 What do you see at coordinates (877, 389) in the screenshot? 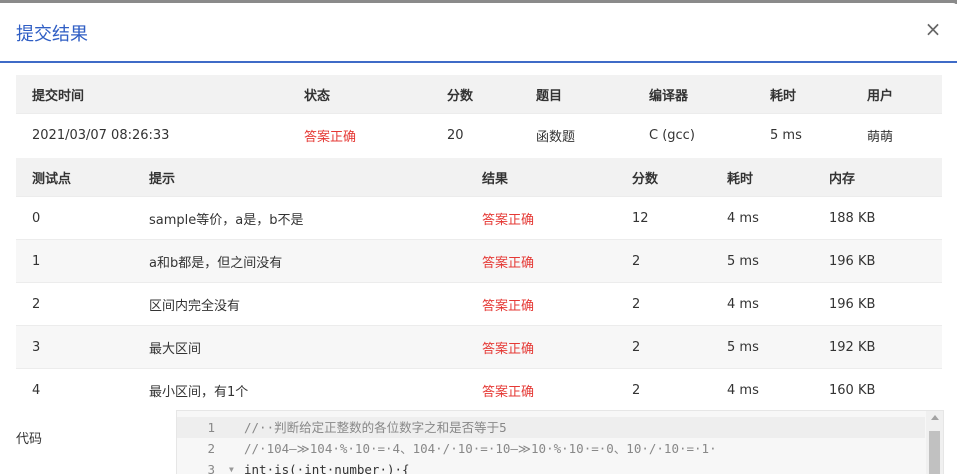
I see `case-memory: 160 KB` at bounding box center [877, 389].